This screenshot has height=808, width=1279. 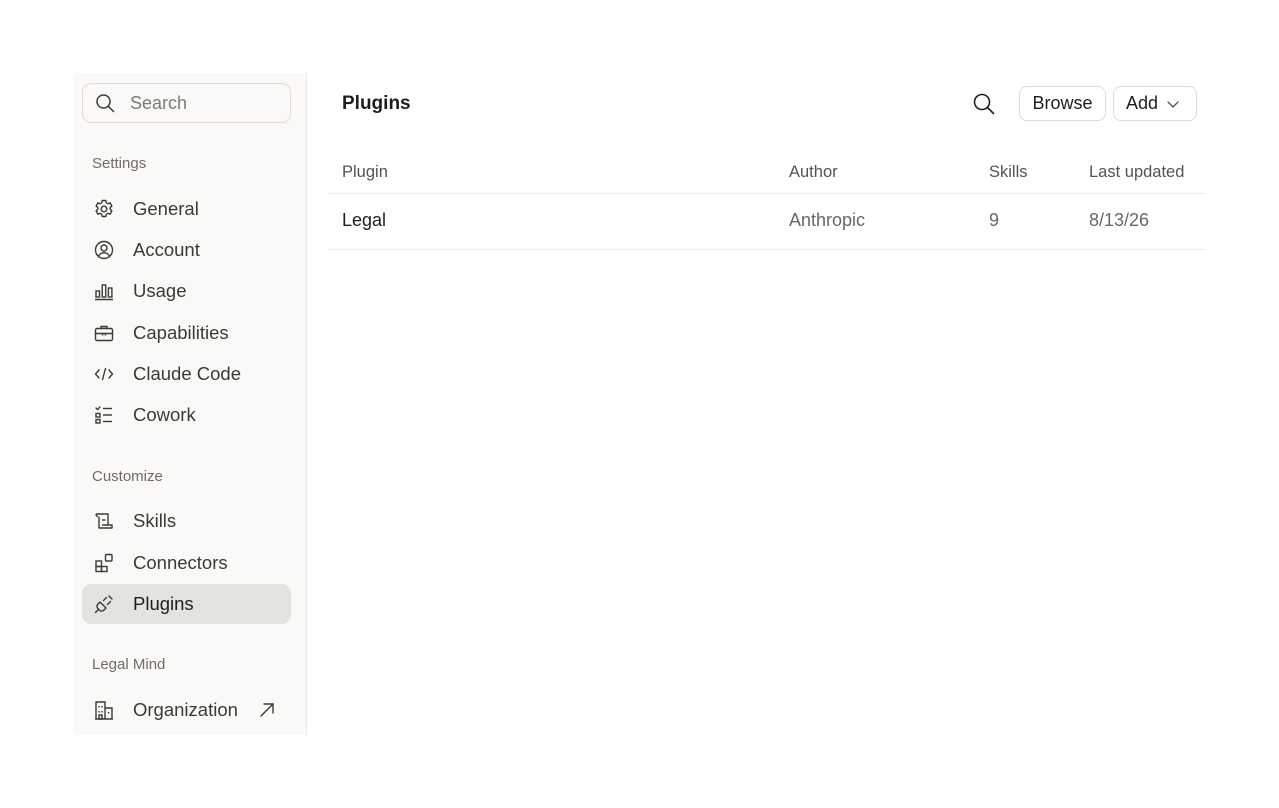 I want to click on sidebar-item-cowork: Cowork, so click(x=186, y=415).